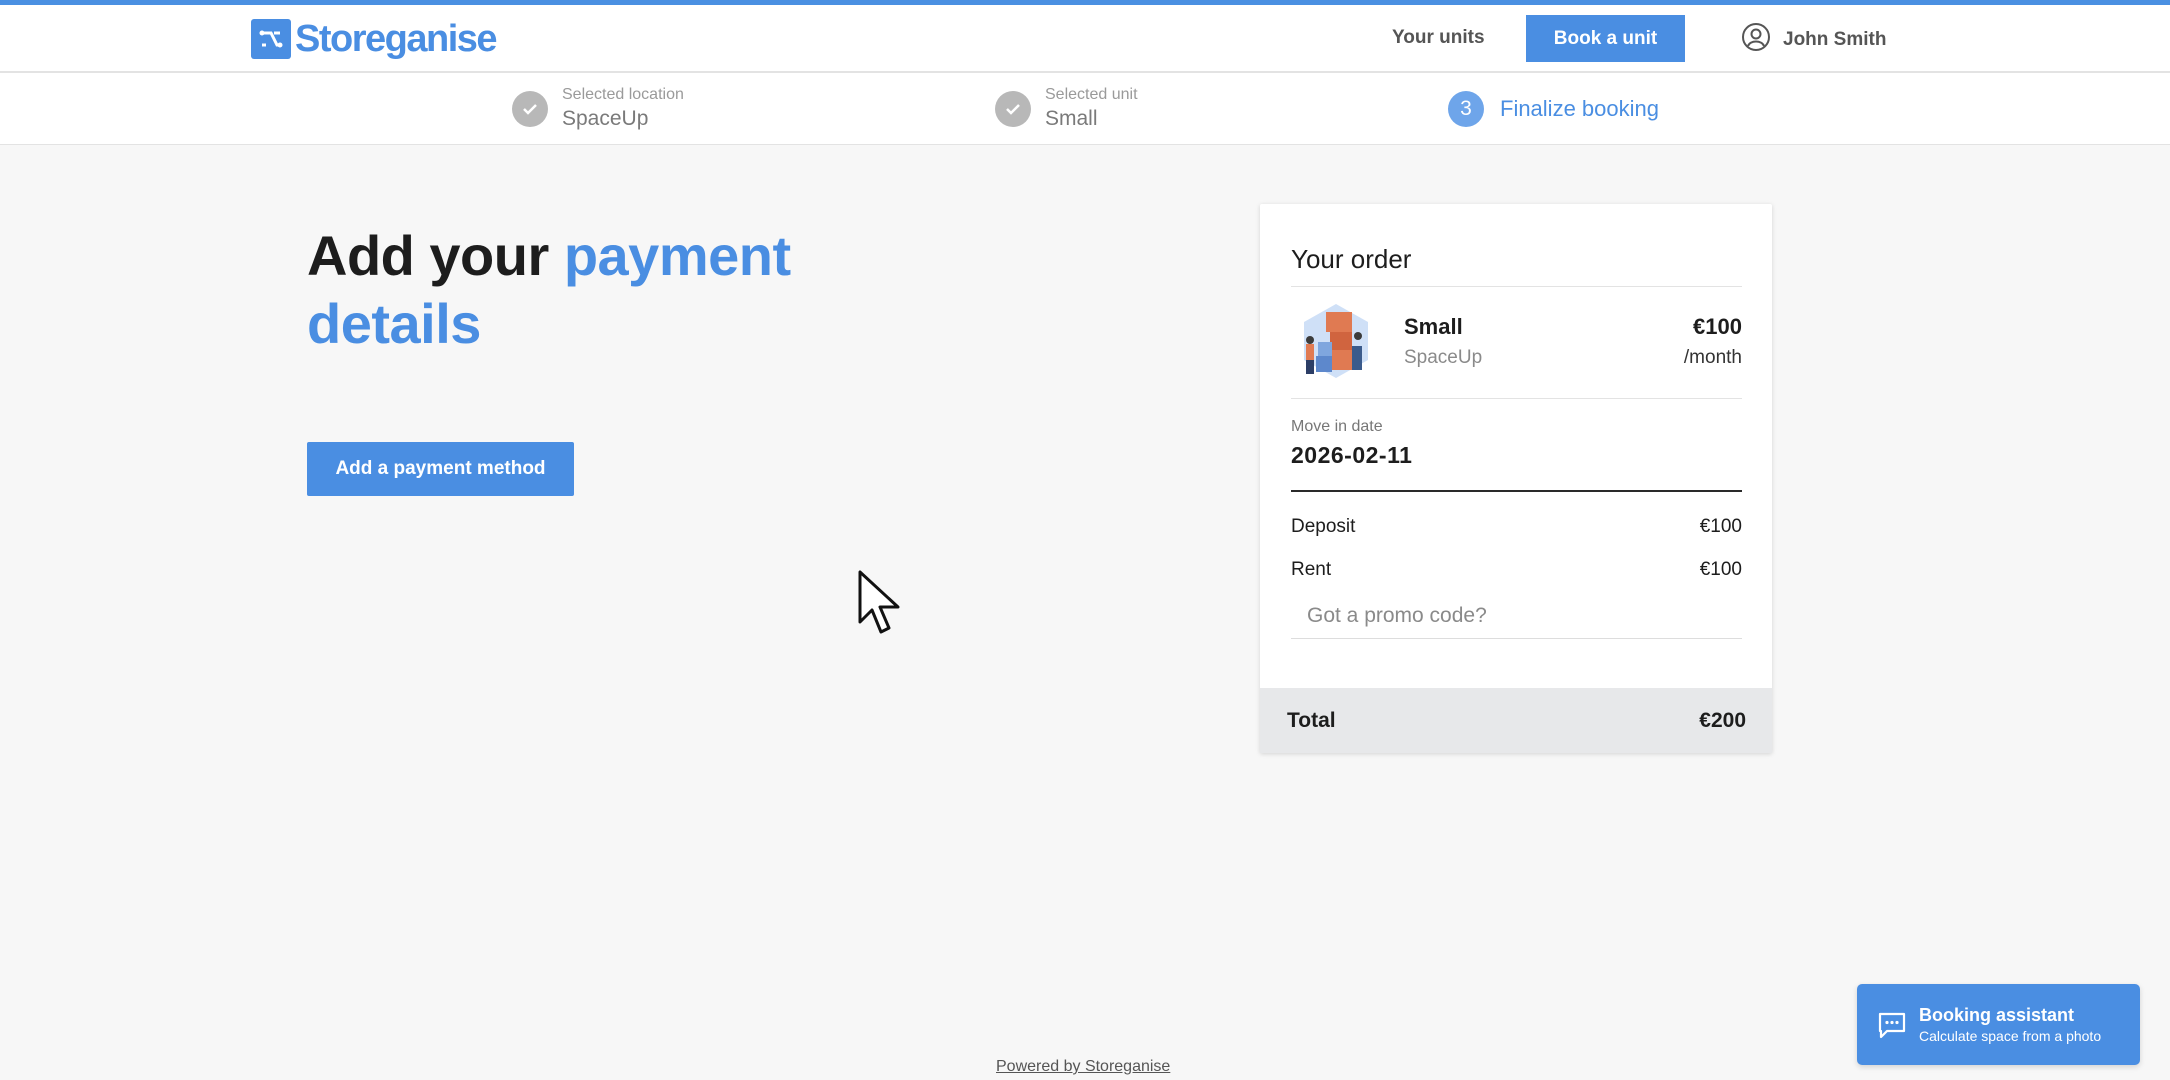 This screenshot has height=1080, width=2170. I want to click on step-unit: Selected unit Small, so click(1066, 108).